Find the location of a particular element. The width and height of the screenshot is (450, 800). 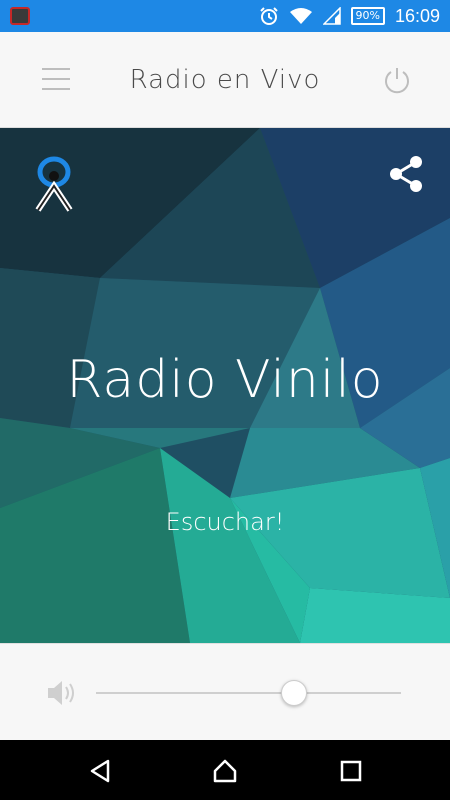

status-icons: 90% 16:09 is located at coordinates (349, 16).